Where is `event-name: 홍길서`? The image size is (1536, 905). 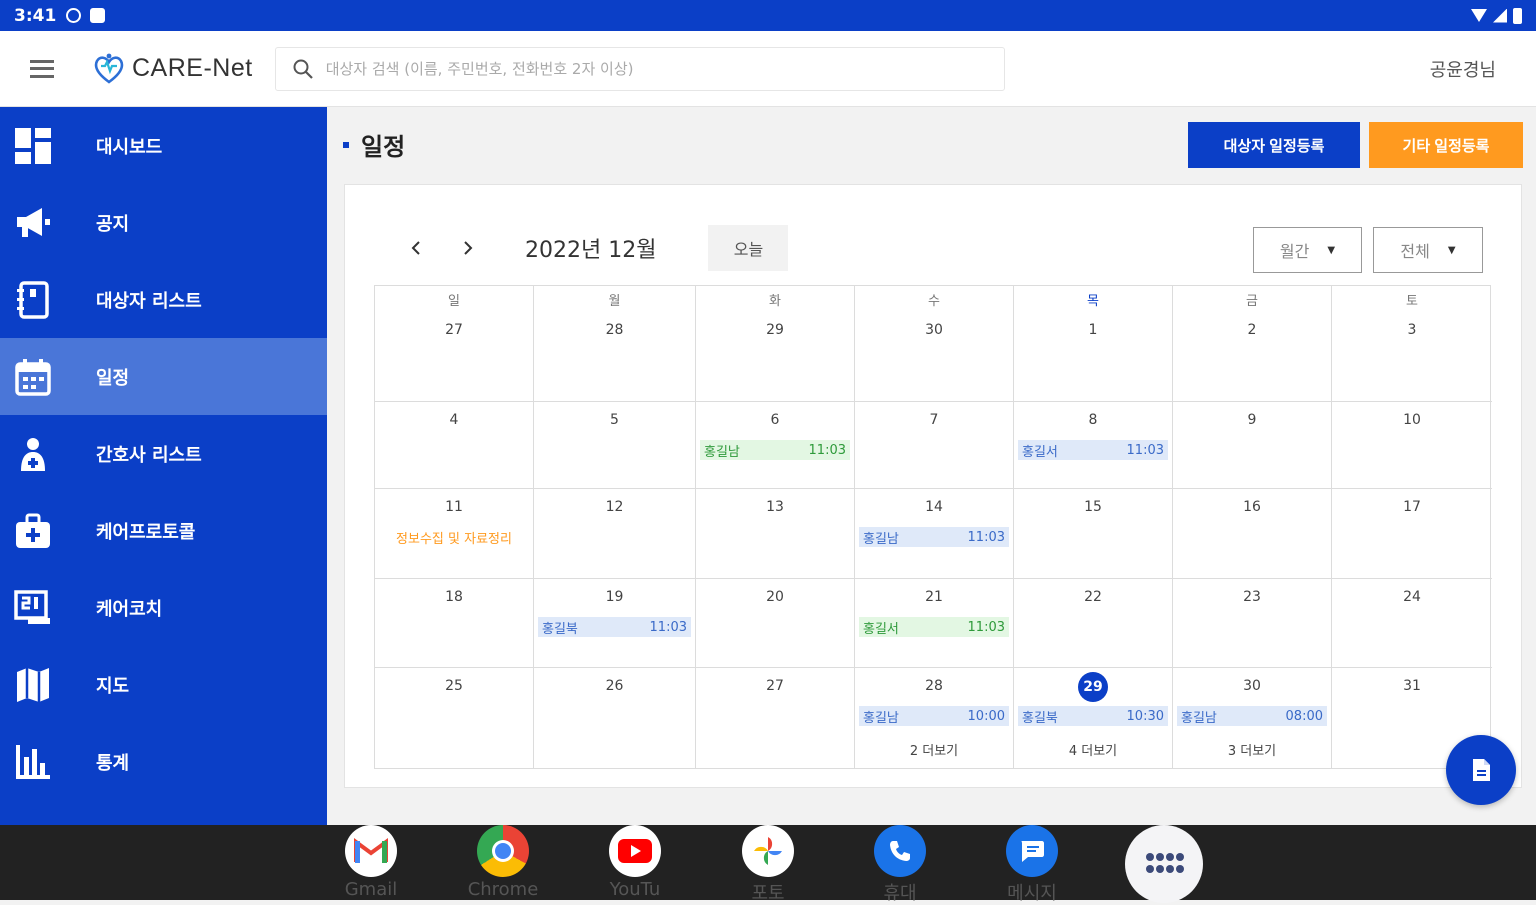
event-name: 홍길서 is located at coordinates (881, 629).